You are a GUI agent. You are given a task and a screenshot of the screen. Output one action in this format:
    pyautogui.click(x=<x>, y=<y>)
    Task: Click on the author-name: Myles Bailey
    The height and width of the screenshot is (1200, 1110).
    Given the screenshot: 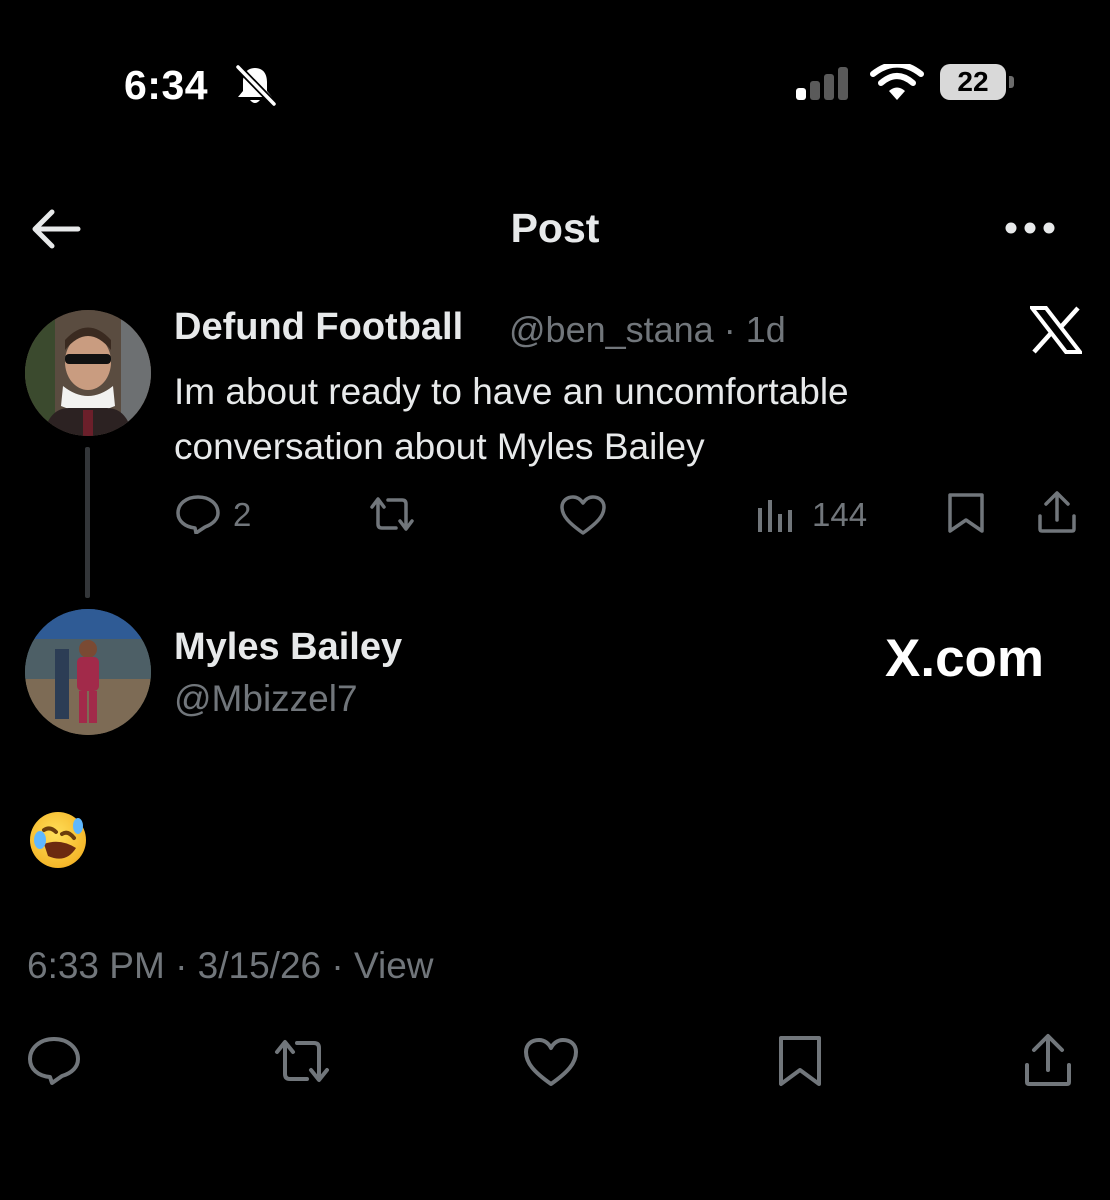 What is the action you would take?
    pyautogui.click(x=288, y=647)
    